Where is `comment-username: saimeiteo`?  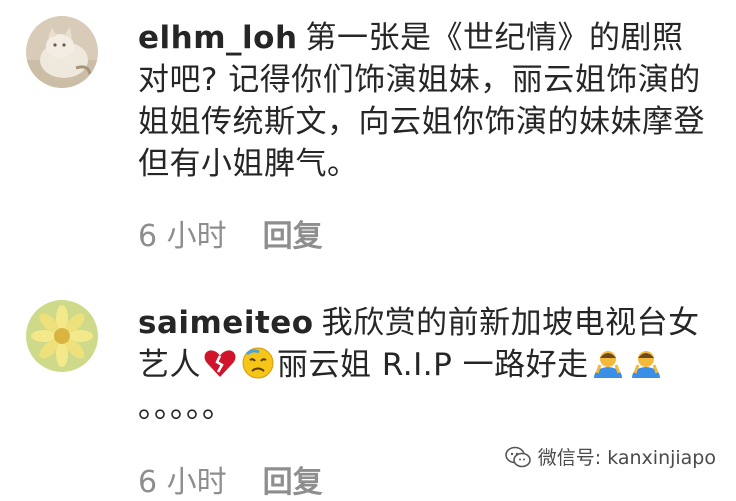
comment-username: saimeiteo is located at coordinates (226, 323).